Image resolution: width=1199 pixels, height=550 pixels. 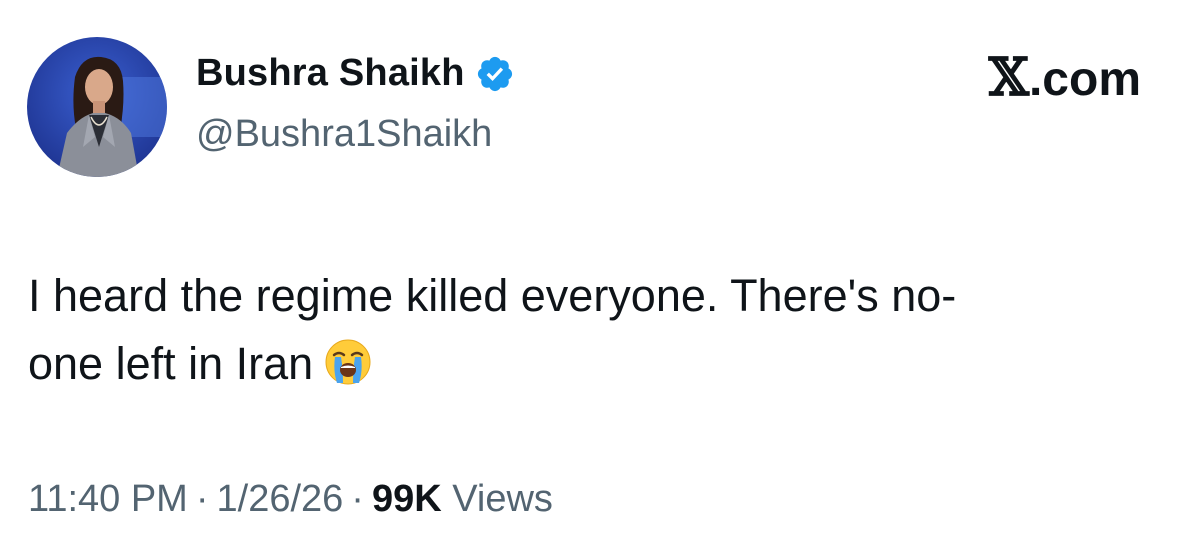 What do you see at coordinates (280, 499) in the screenshot?
I see `tweet-date: 1/26/26` at bounding box center [280, 499].